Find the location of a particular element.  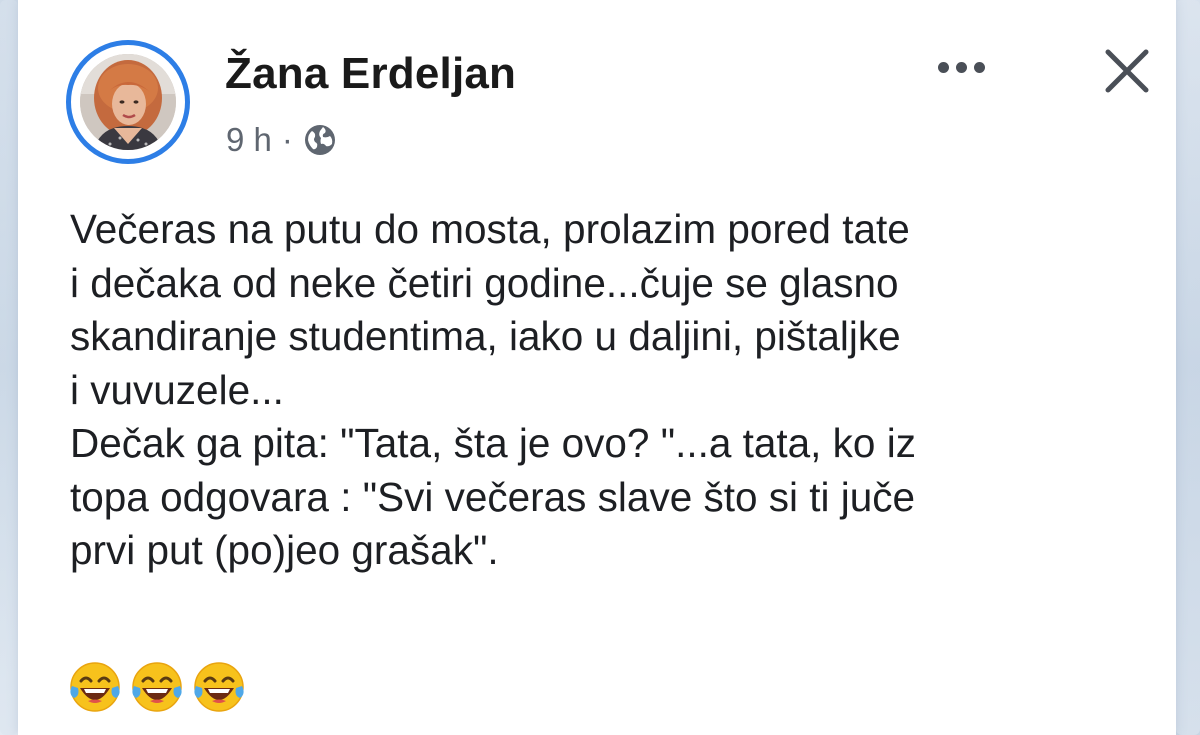

avatar-ring is located at coordinates (128, 102).